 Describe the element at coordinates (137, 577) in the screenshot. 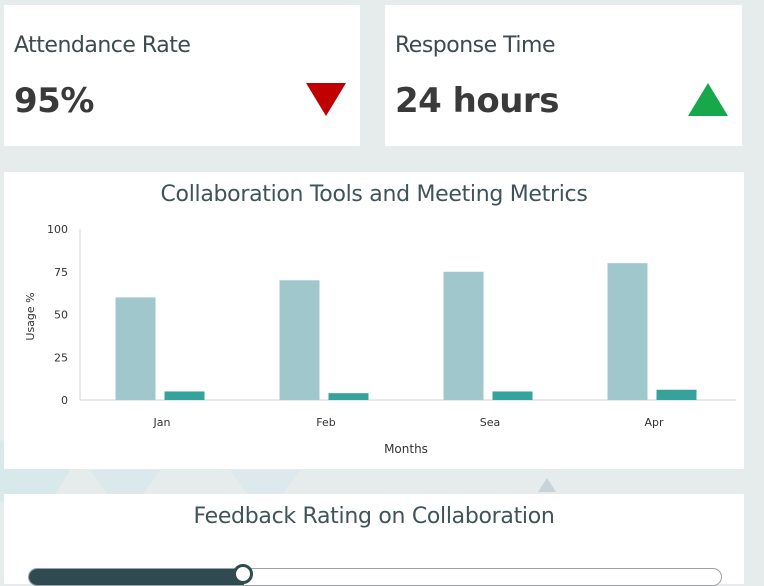

I see `slider-fill` at that location.